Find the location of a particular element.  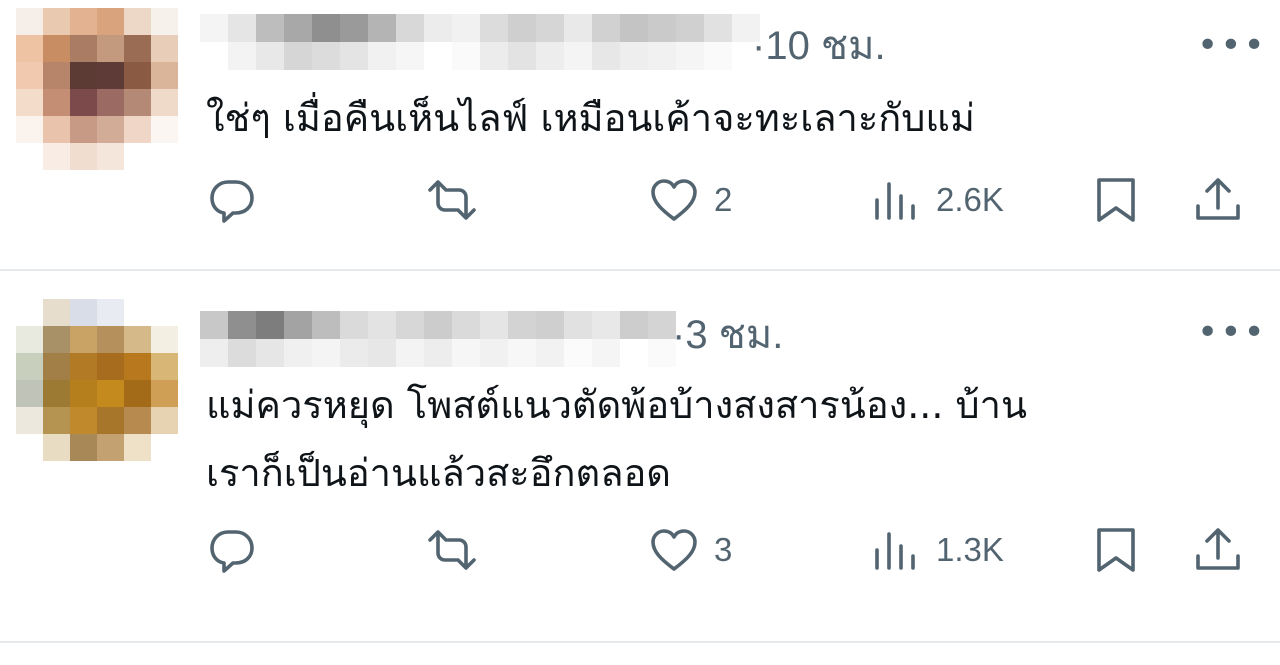

like-button: 2 is located at coordinates (690, 200).